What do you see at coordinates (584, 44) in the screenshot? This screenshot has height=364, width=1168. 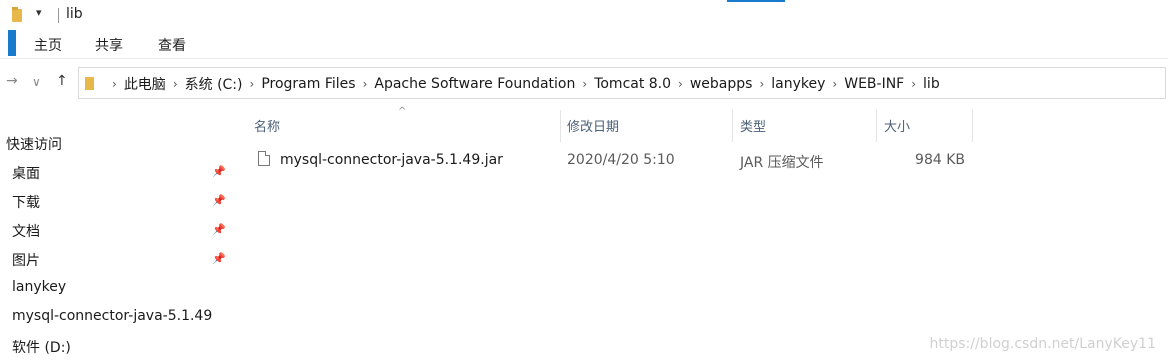 I see `ribbon-tabs: 主页 共享 查看` at bounding box center [584, 44].